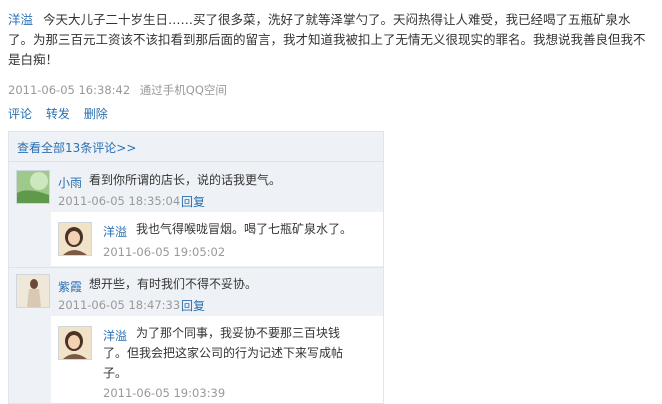 This screenshot has height=404, width=662. I want to click on post-meta: 2011-06-05 16:38:42 通过手机QQ空间, so click(117, 90).